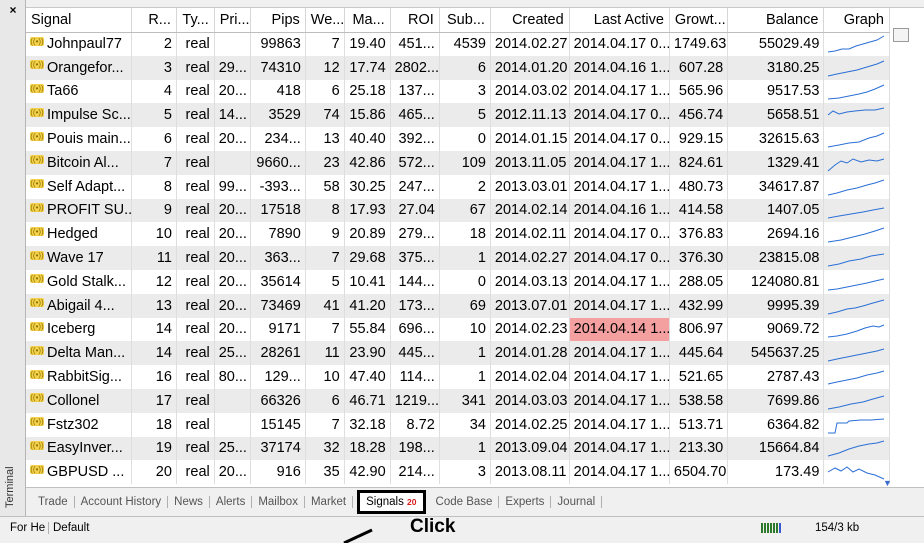  I want to click on cell-created: 2014.02.23, so click(530, 329).